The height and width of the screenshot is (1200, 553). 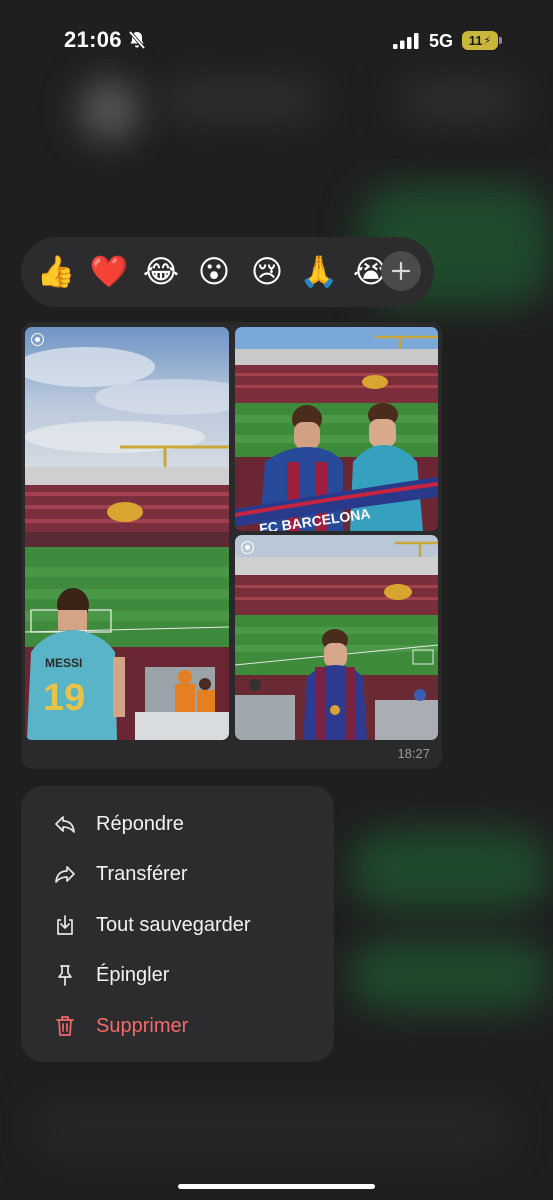 What do you see at coordinates (140, 823) in the screenshot?
I see `menu-item-label: Répondre` at bounding box center [140, 823].